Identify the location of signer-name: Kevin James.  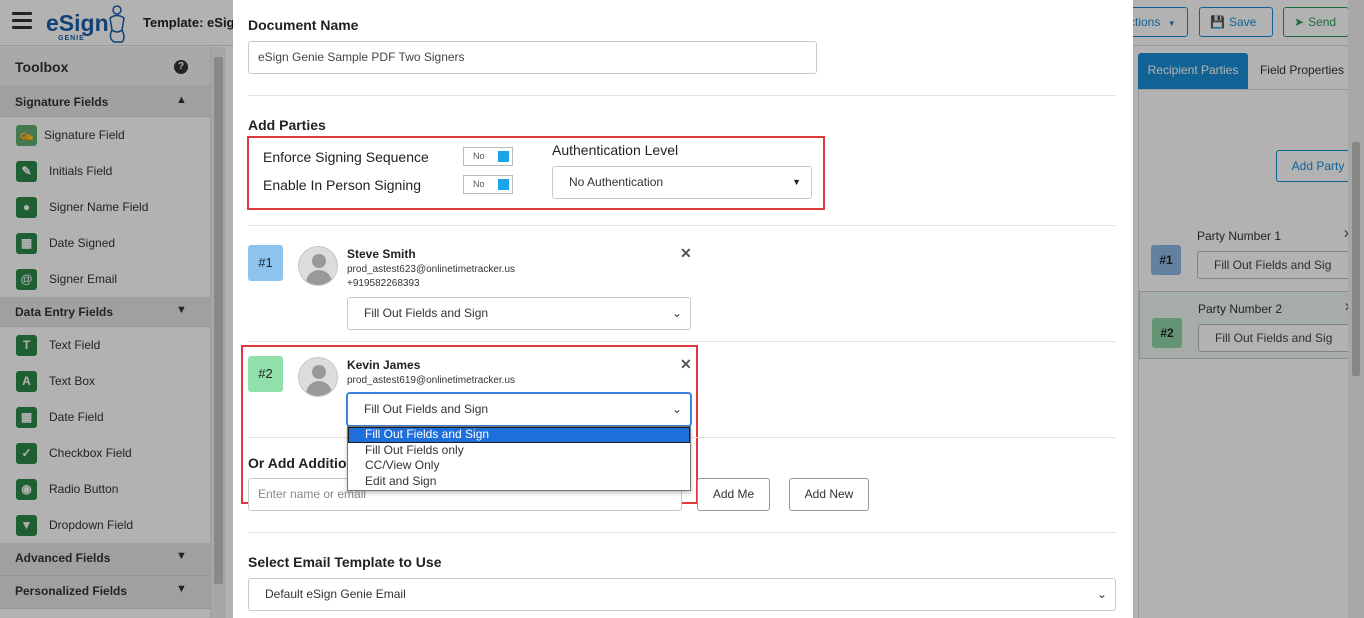
(384, 365).